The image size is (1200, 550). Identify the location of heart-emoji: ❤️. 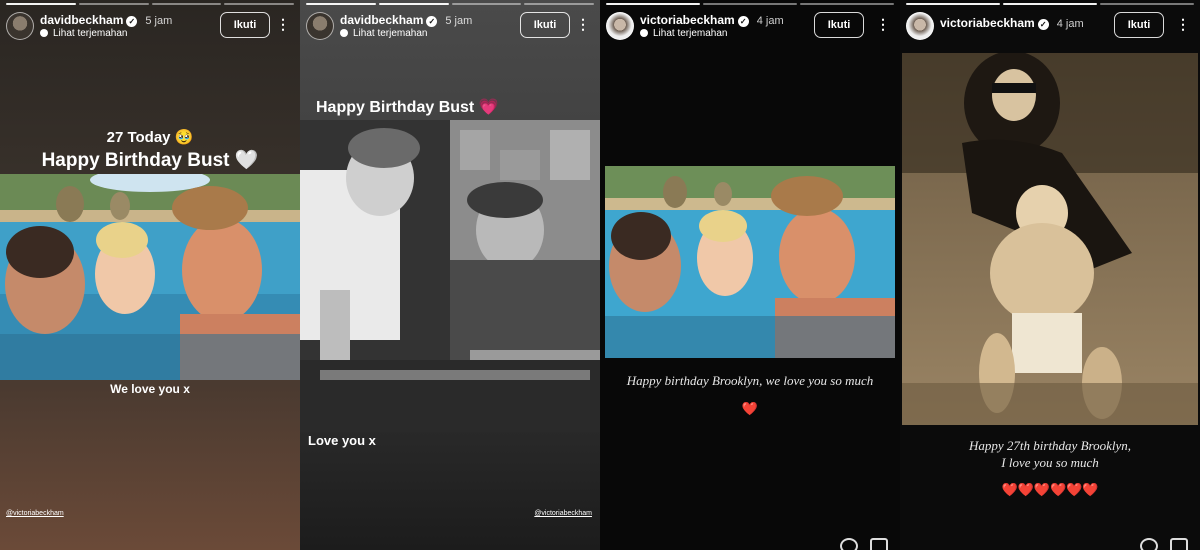
(750, 408).